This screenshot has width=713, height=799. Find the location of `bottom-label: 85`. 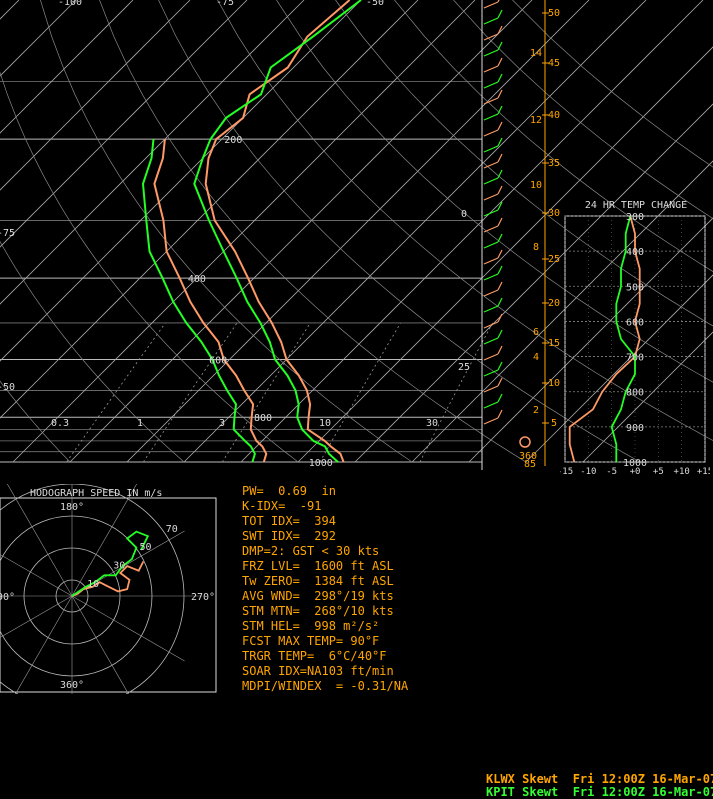

bottom-label: 85 is located at coordinates (530, 464).